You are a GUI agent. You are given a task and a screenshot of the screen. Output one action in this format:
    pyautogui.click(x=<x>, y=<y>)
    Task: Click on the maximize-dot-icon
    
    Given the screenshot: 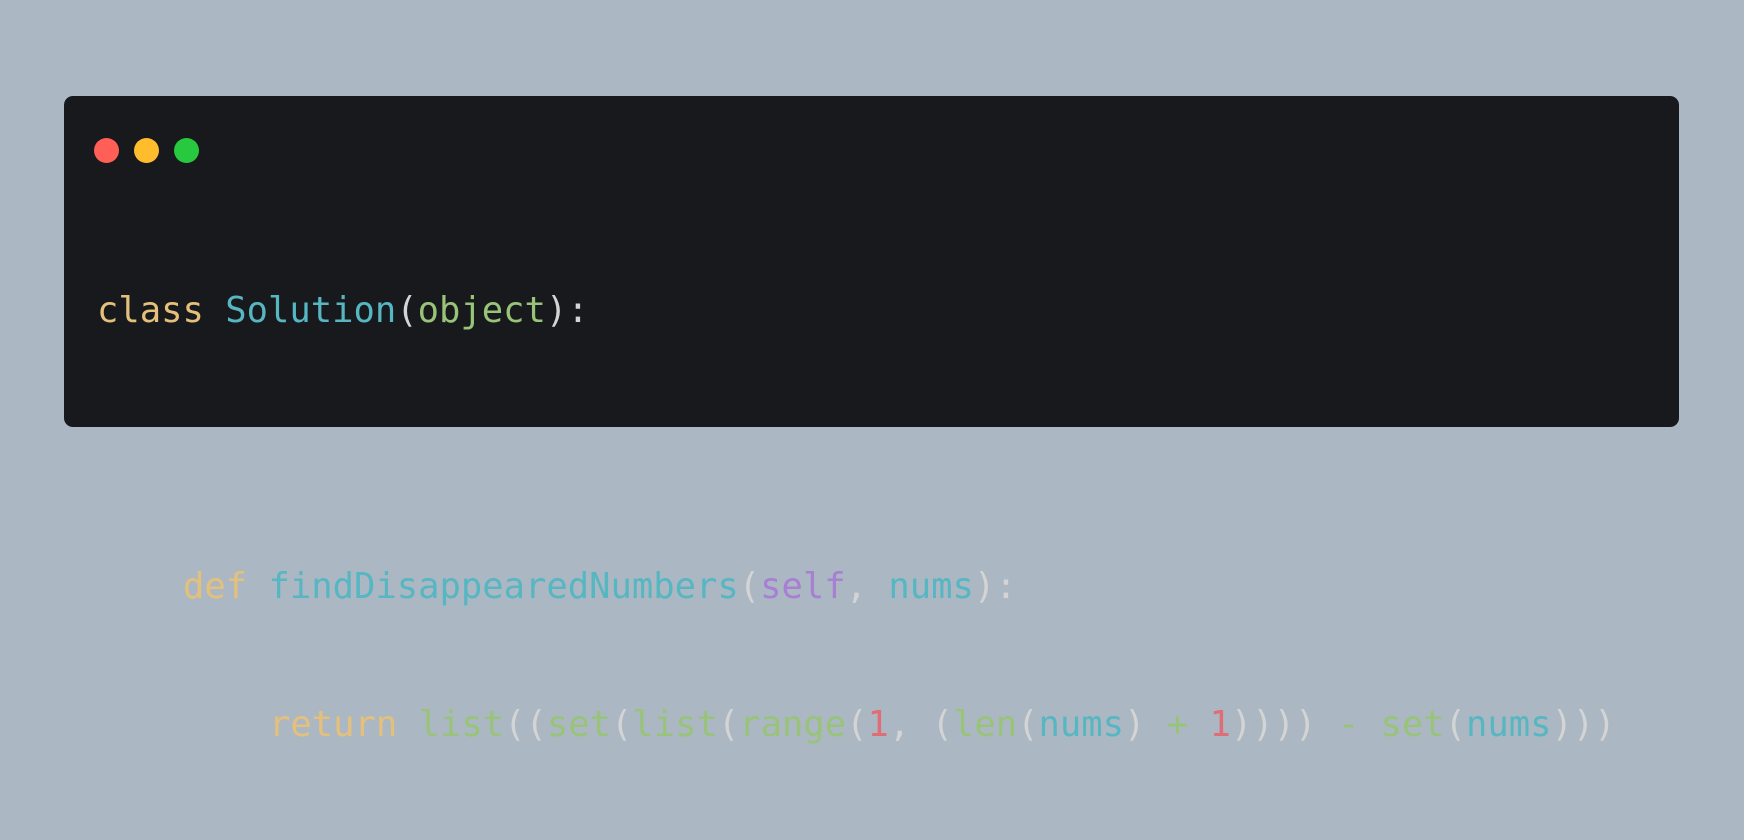 What is the action you would take?
    pyautogui.click(x=186, y=150)
    